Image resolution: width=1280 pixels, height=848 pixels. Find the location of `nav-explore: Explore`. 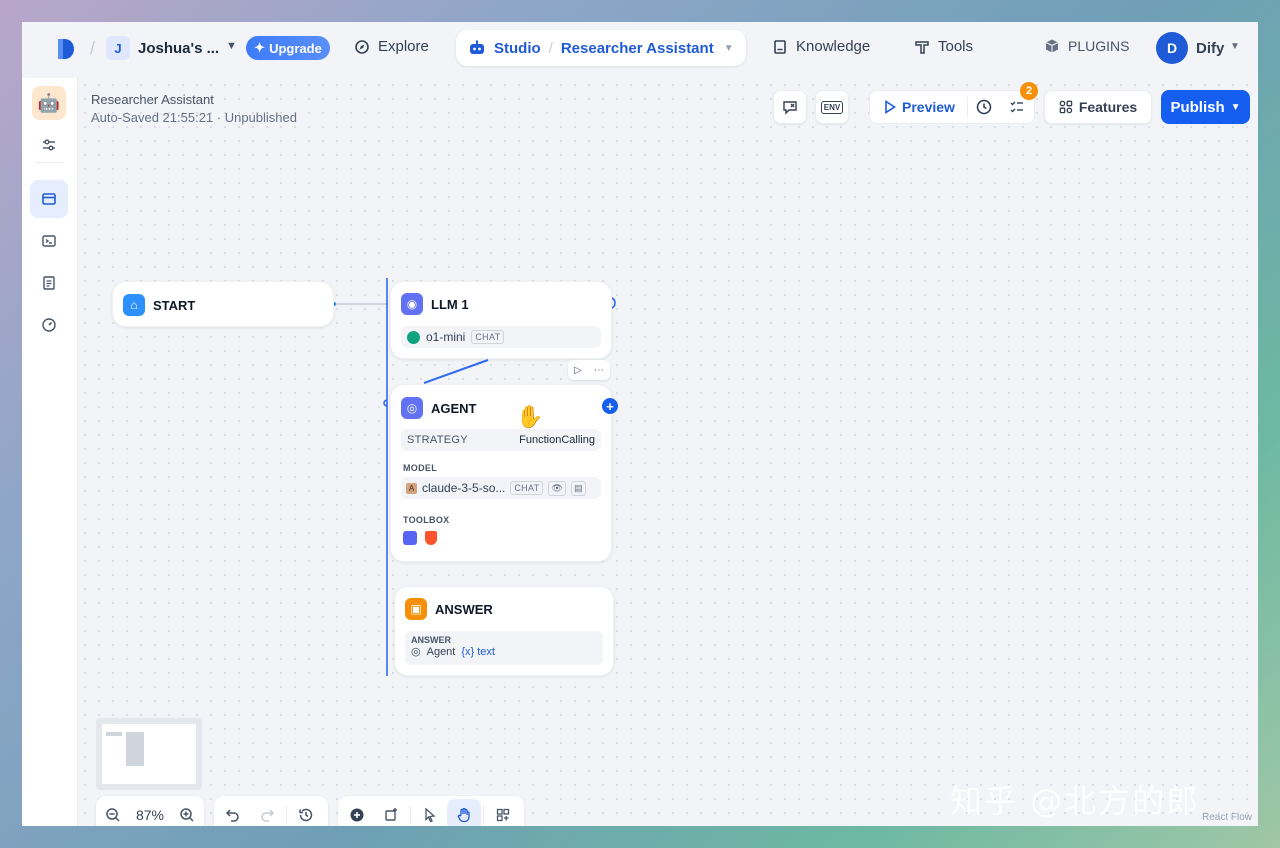

nav-explore: Explore is located at coordinates (391, 46).